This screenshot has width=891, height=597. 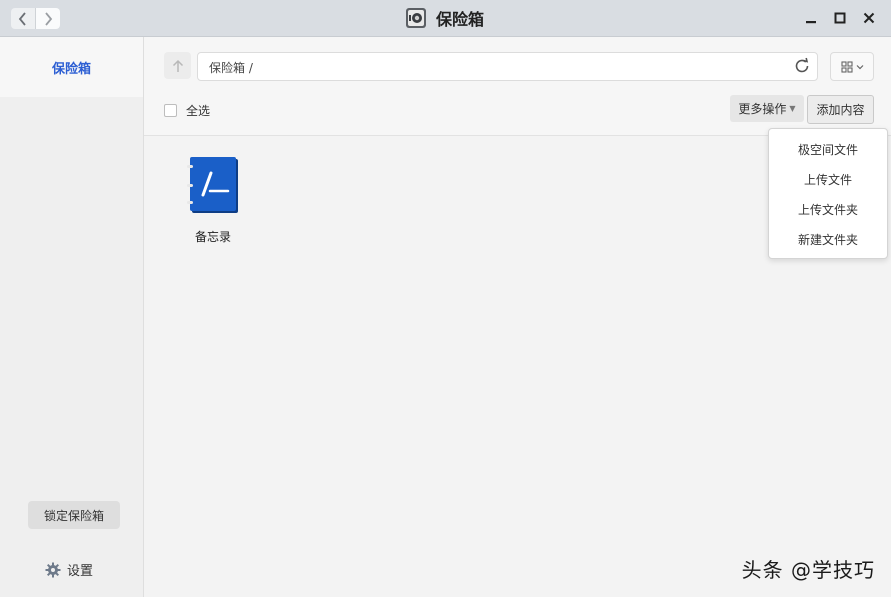 What do you see at coordinates (170, 110) in the screenshot?
I see `select-all-checkbox` at bounding box center [170, 110].